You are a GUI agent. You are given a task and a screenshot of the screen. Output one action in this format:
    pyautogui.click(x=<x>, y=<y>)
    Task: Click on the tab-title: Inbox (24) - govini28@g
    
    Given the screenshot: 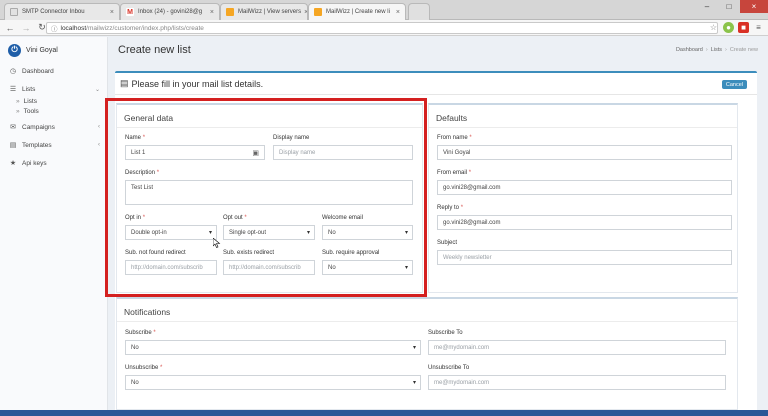 What is the action you would take?
    pyautogui.click(x=170, y=12)
    